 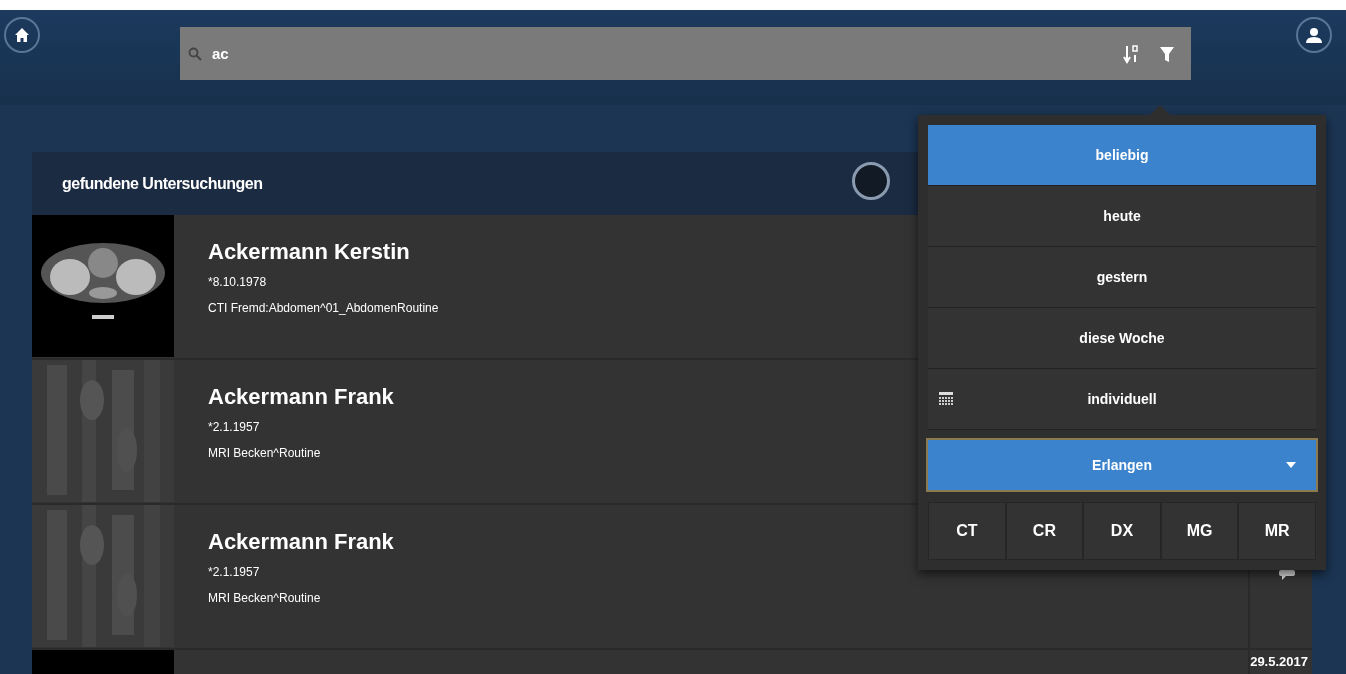 I want to click on search-bar: ac, so click(x=685, y=53).